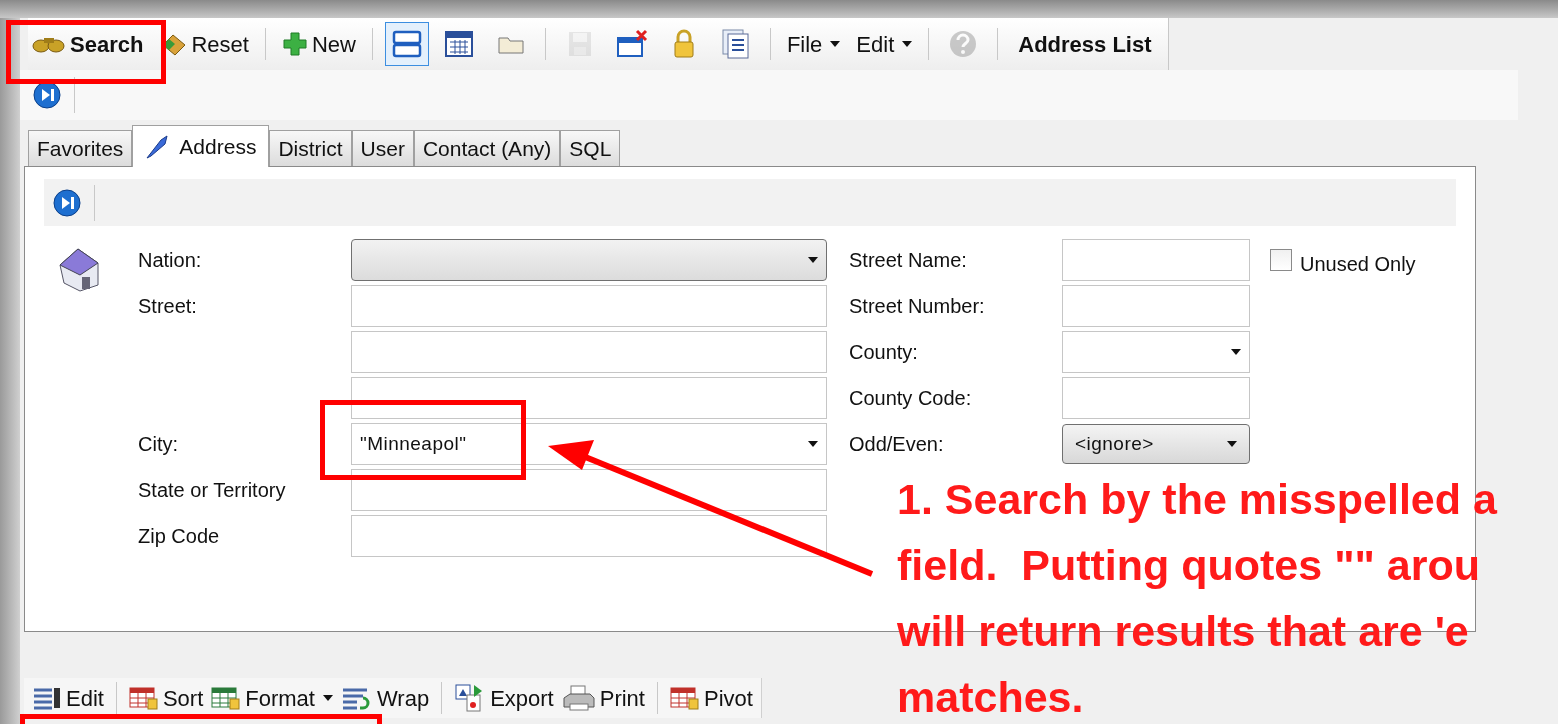 This screenshot has width=1558, height=724. What do you see at coordinates (589, 444) in the screenshot?
I see `dropdown-field: "Minneapol"` at bounding box center [589, 444].